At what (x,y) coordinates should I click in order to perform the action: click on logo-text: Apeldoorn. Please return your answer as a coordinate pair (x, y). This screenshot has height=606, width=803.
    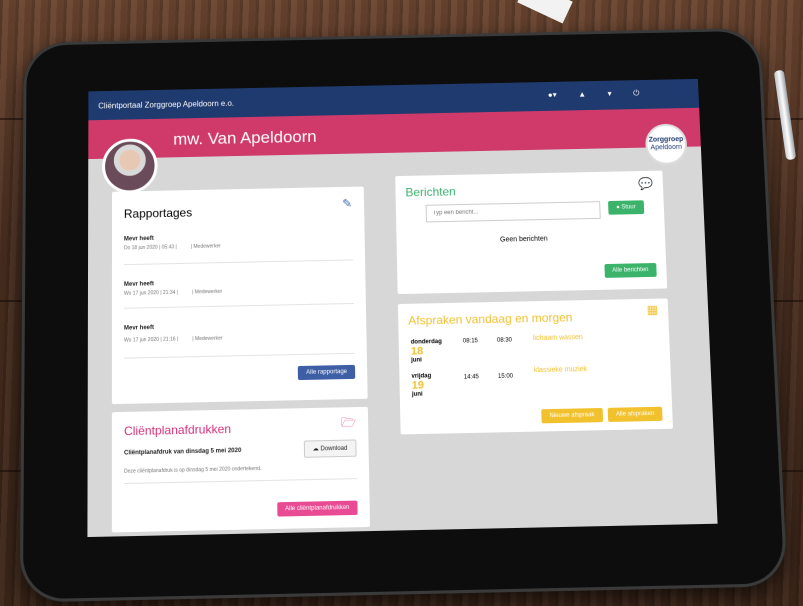
    Looking at the image, I should click on (666, 147).